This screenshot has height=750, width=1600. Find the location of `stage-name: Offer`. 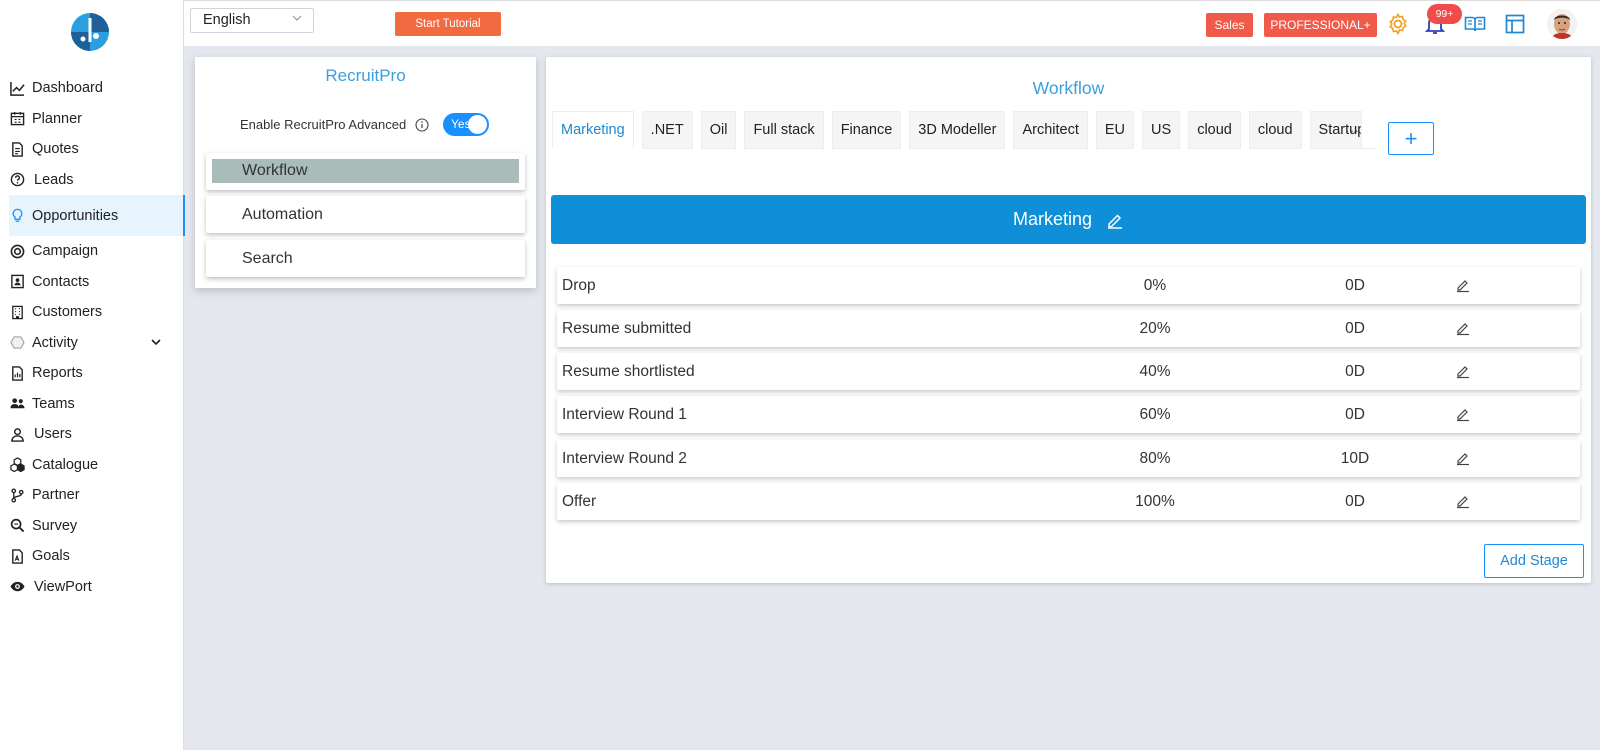

stage-name: Offer is located at coordinates (579, 501).